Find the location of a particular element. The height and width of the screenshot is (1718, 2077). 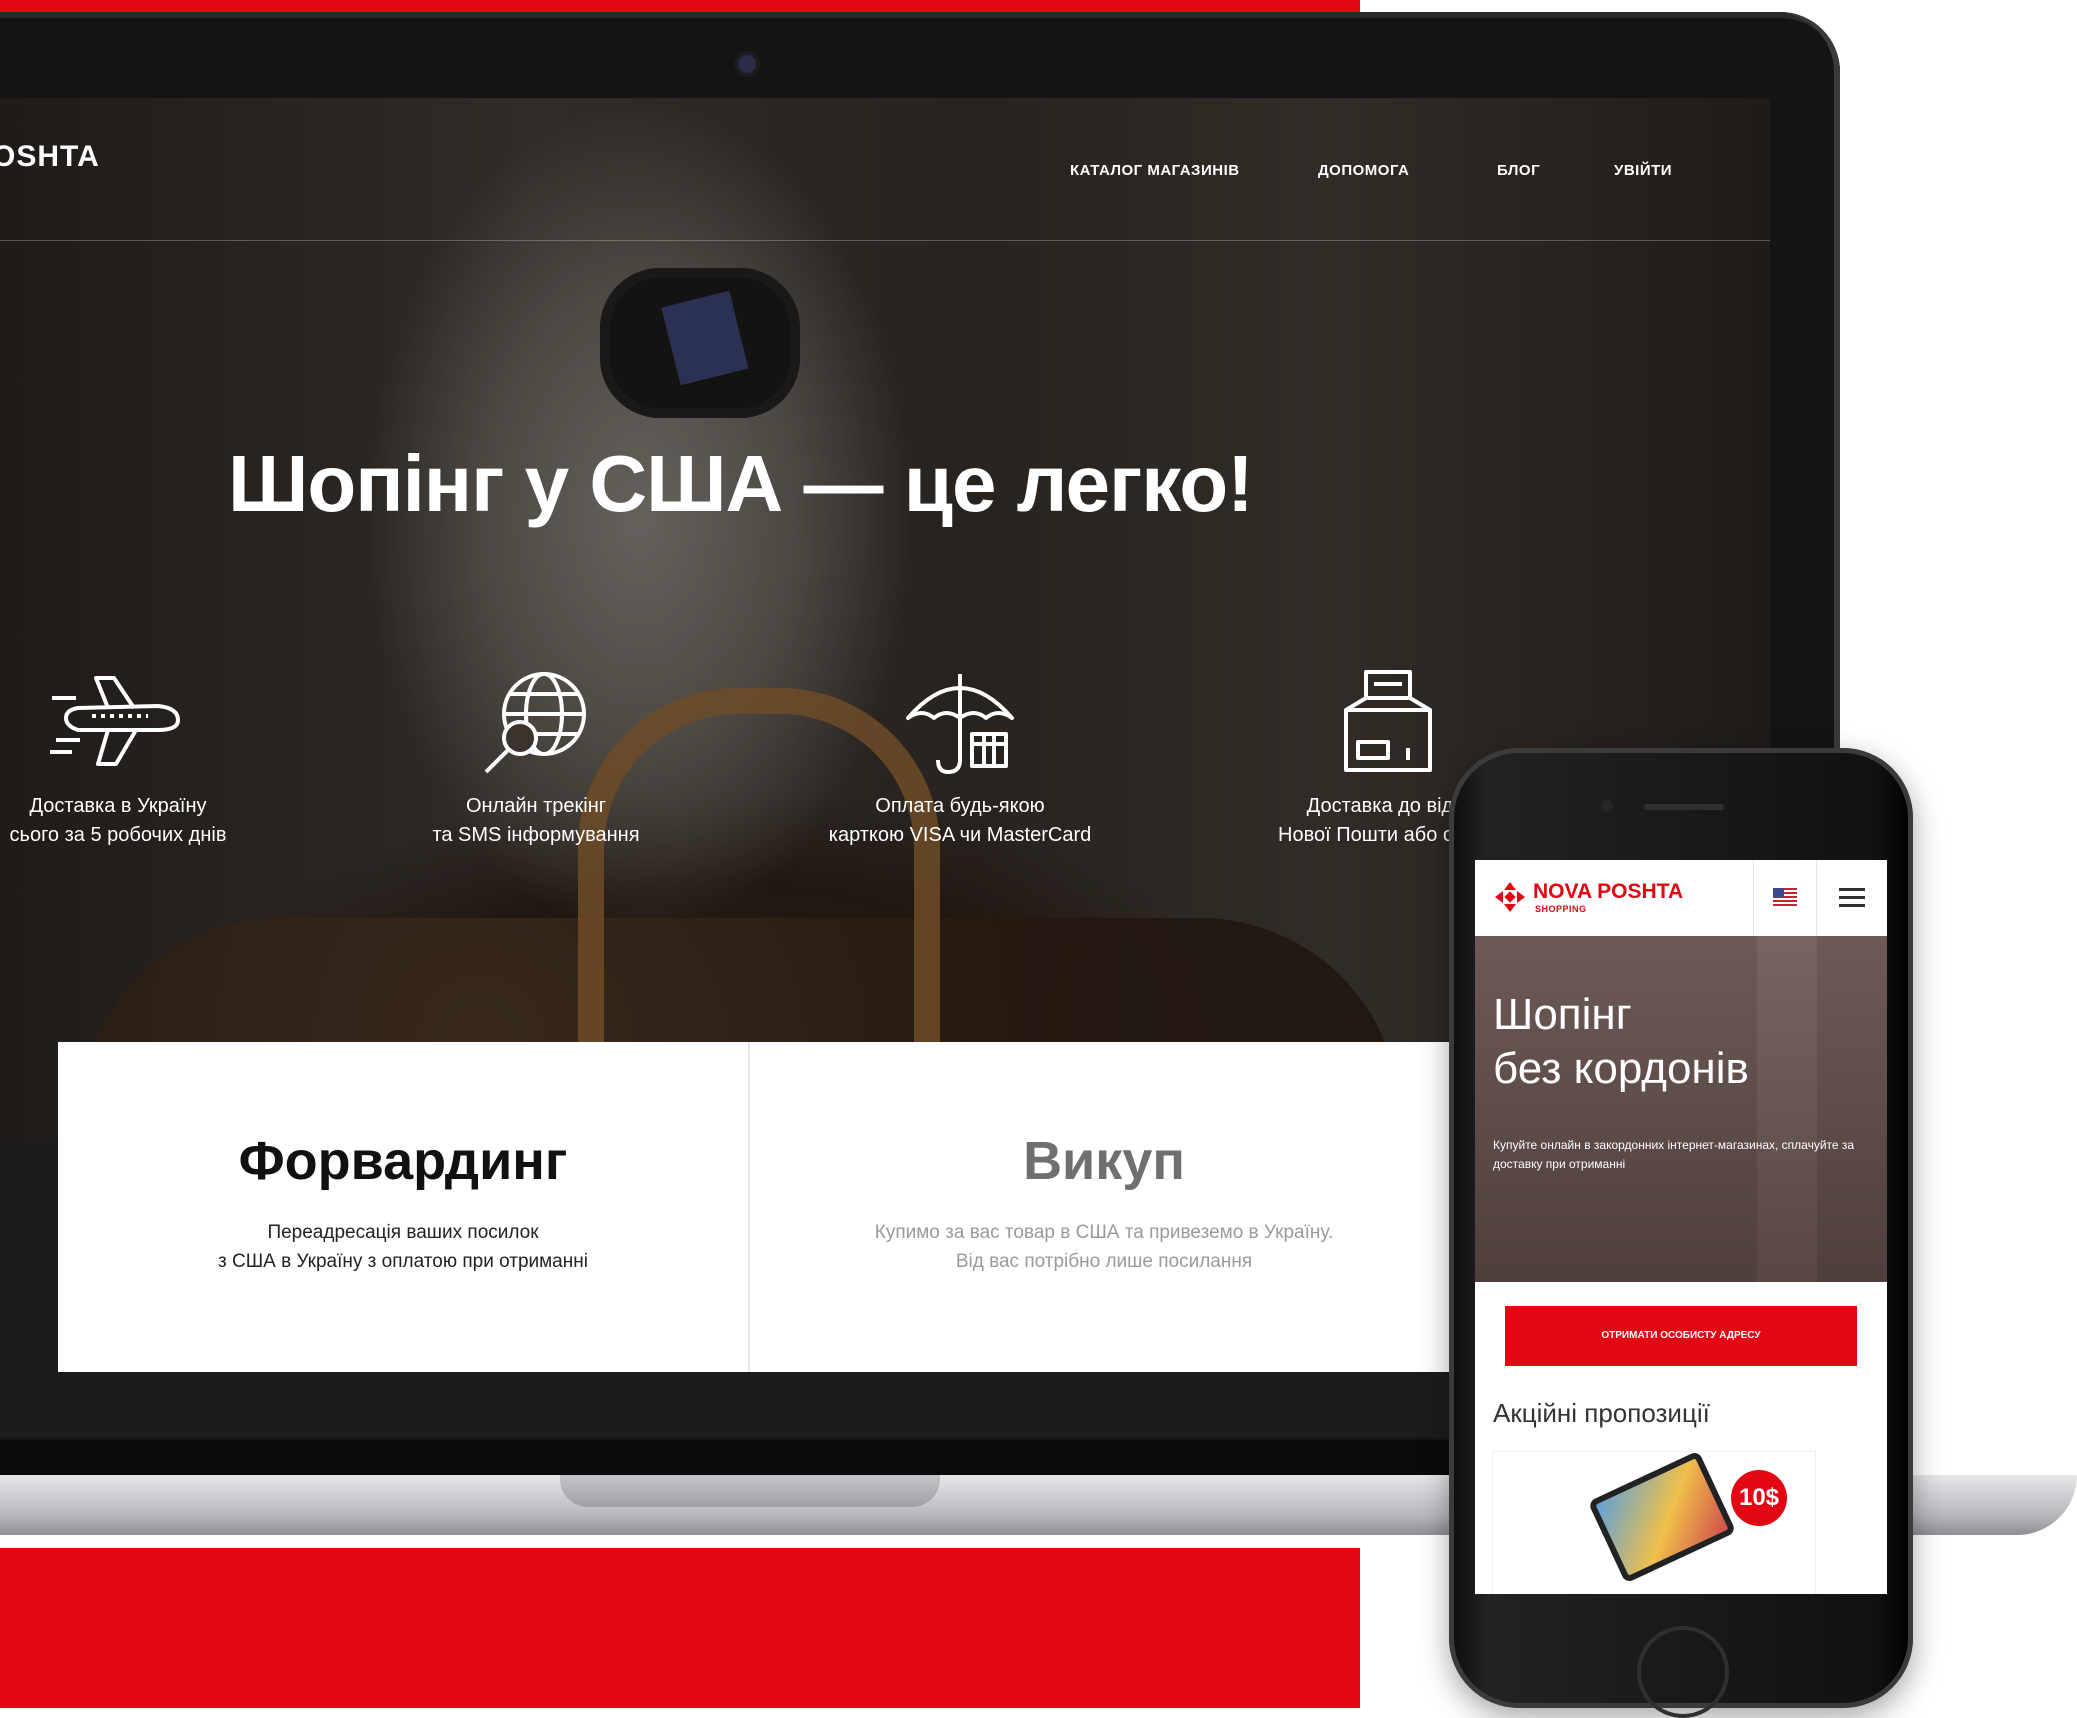

site-logo: OSHTA is located at coordinates (50, 157).